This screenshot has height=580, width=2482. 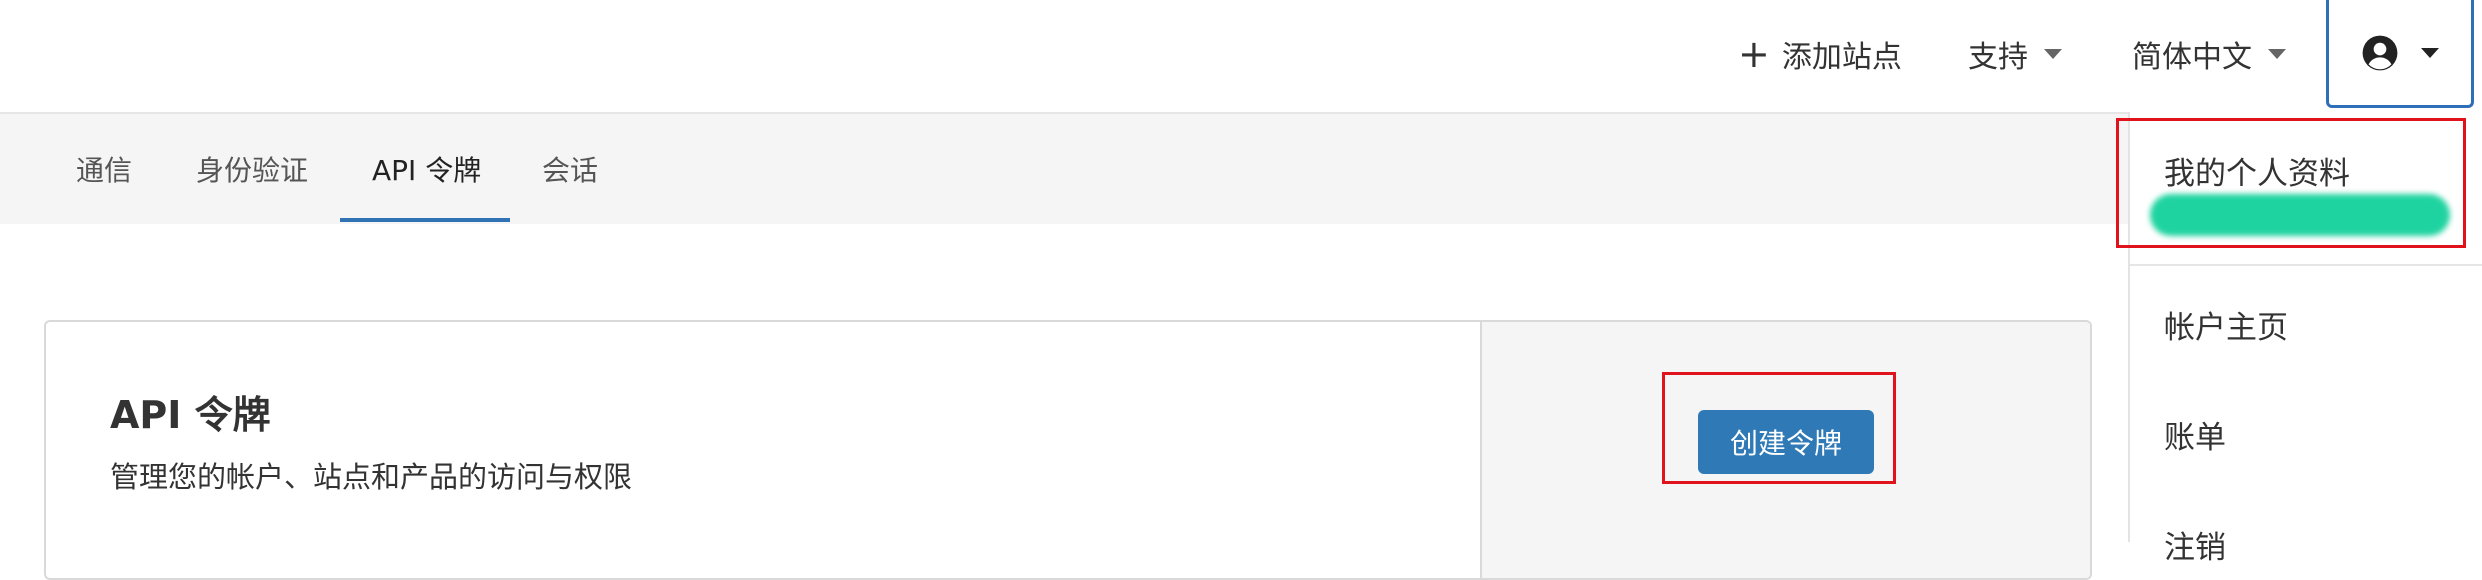 I want to click on support-label: 支持, so click(x=1998, y=57).